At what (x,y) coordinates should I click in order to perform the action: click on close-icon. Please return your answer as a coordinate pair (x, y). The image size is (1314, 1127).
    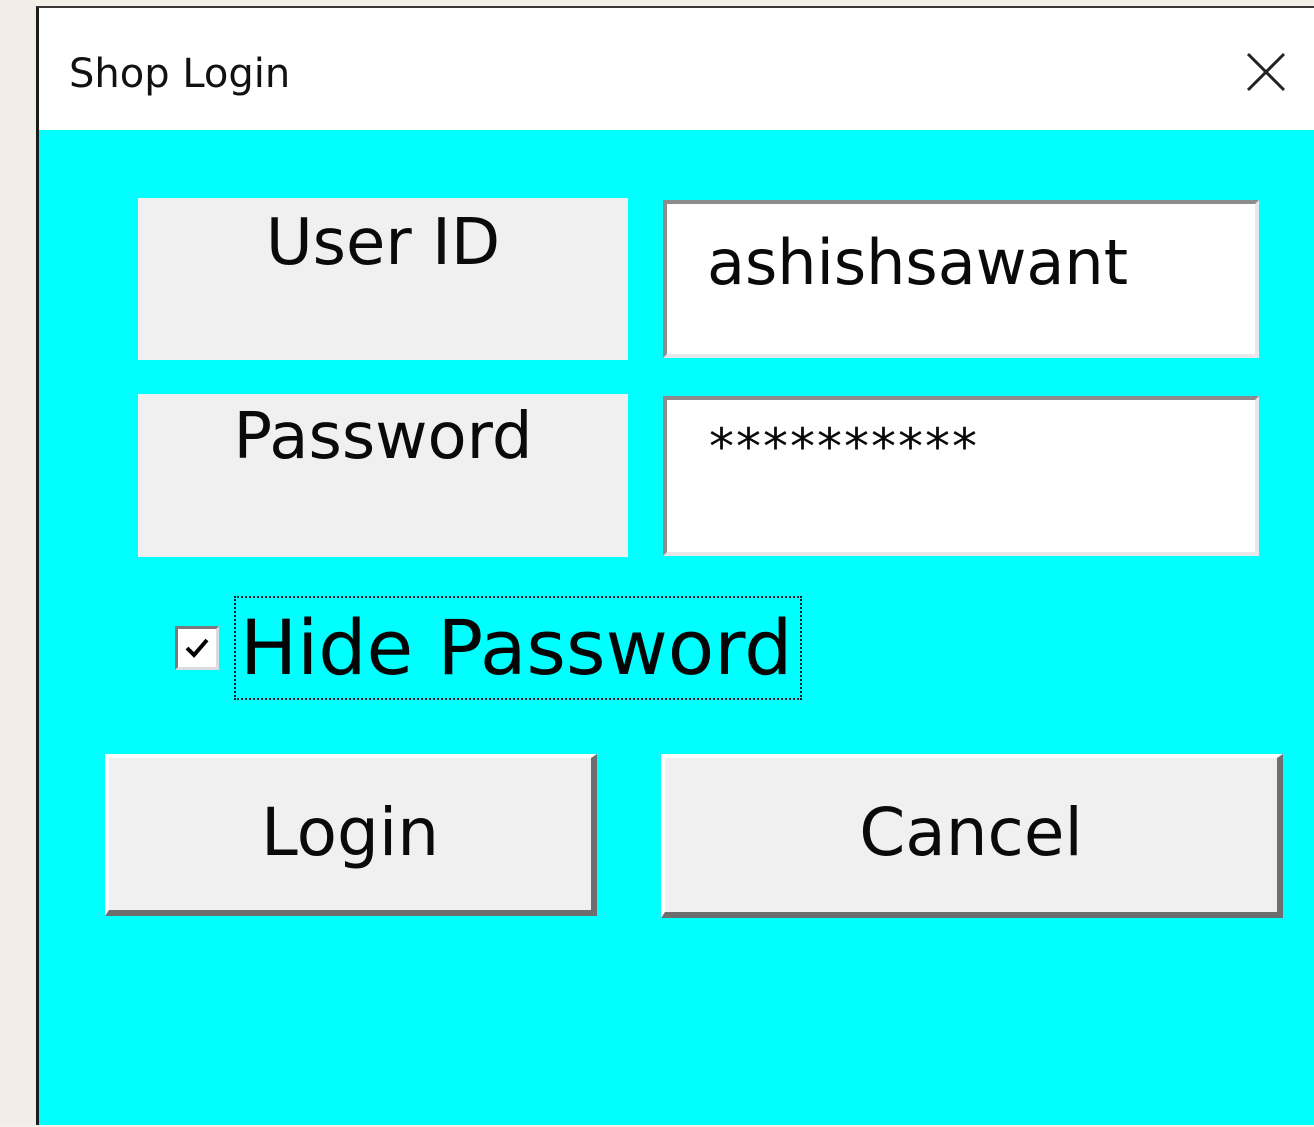
    Looking at the image, I should click on (1266, 72).